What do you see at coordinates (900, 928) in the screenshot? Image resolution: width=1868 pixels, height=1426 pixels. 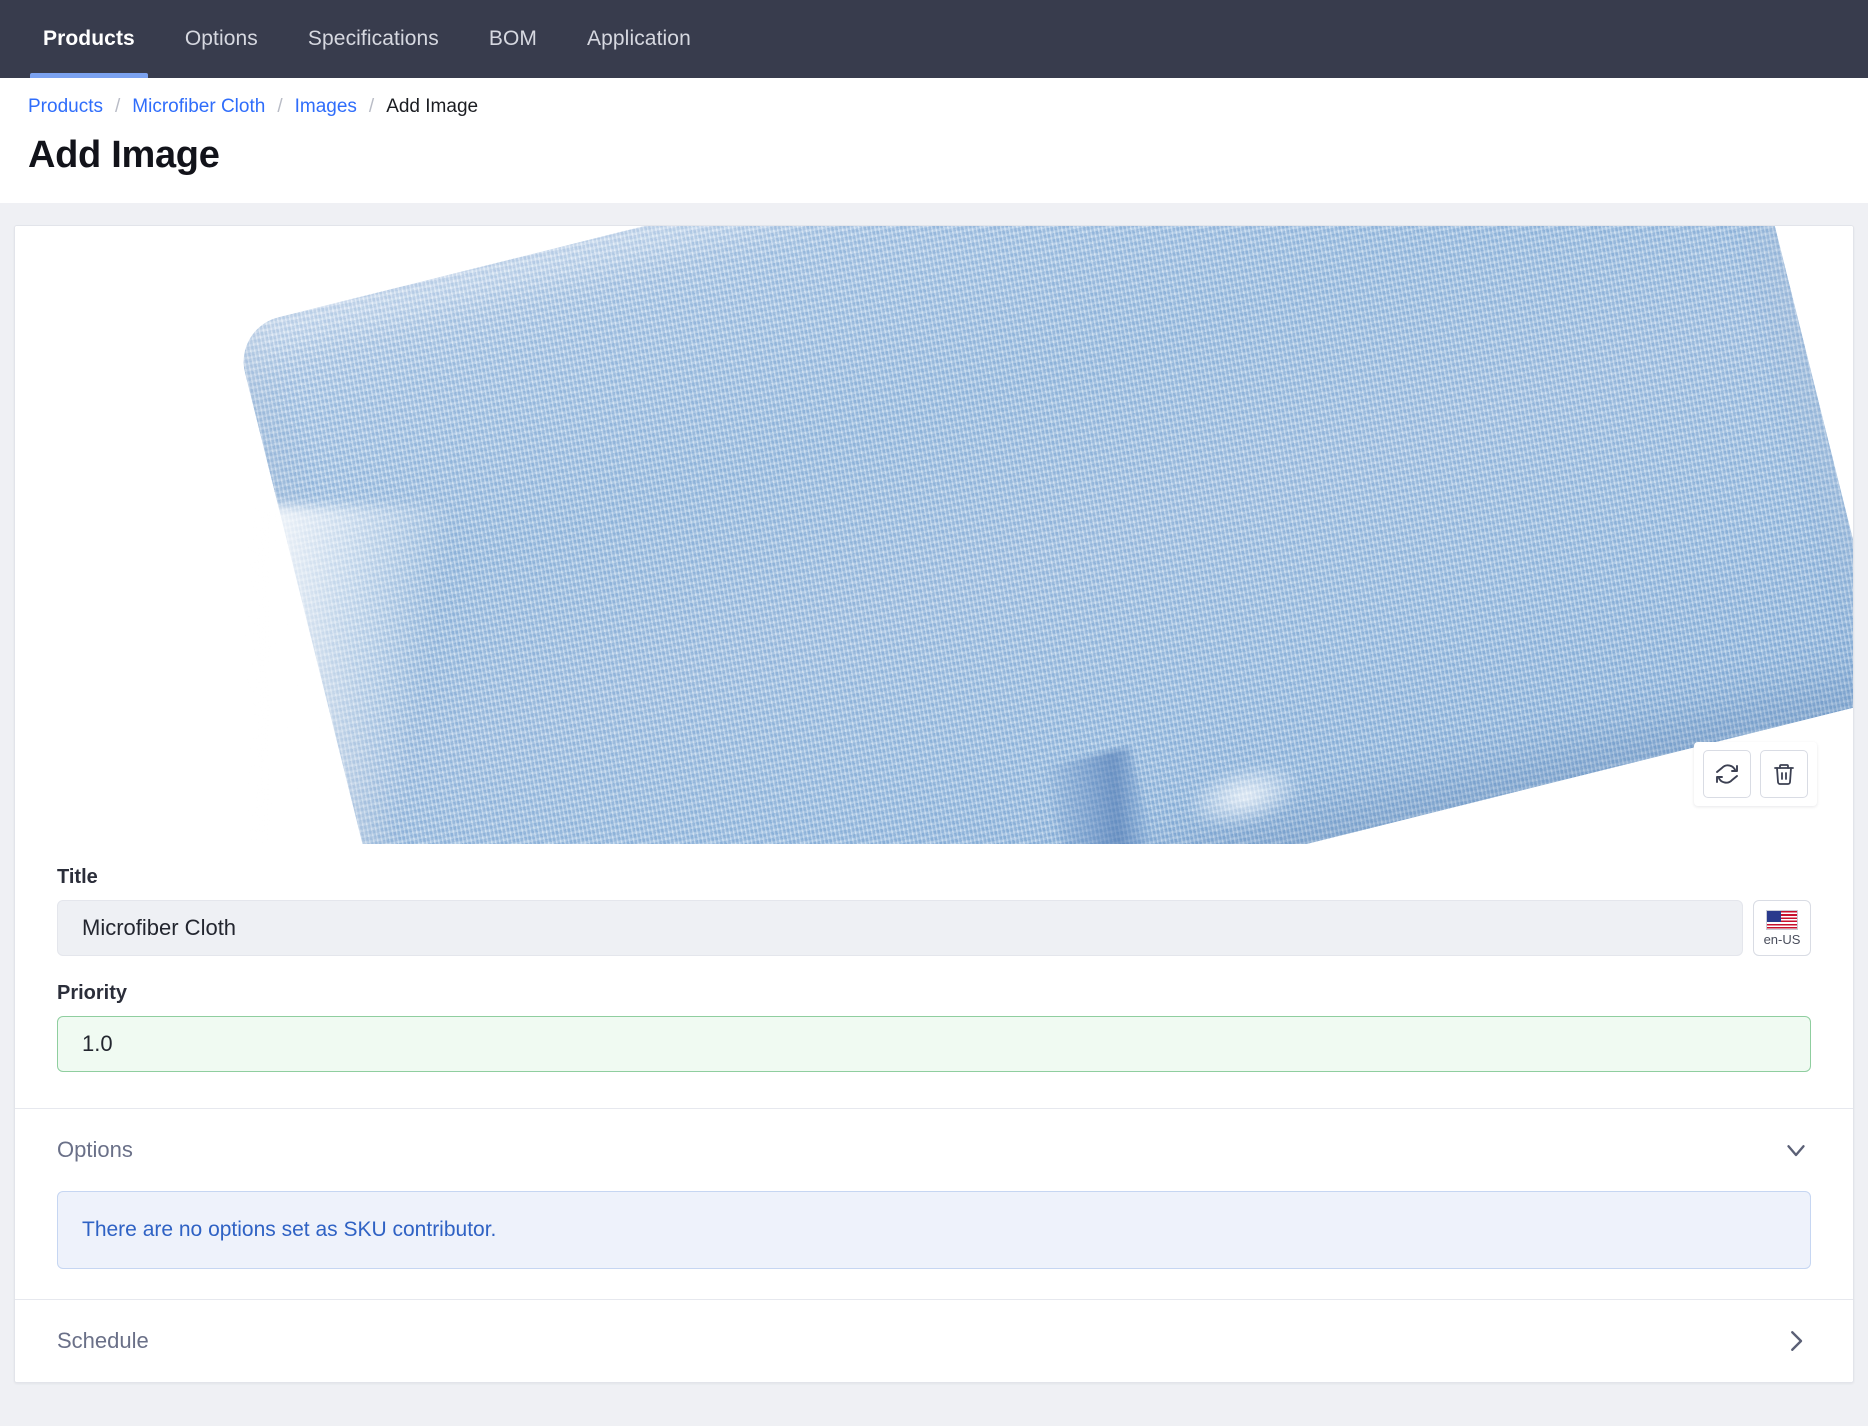 I see `title-input` at bounding box center [900, 928].